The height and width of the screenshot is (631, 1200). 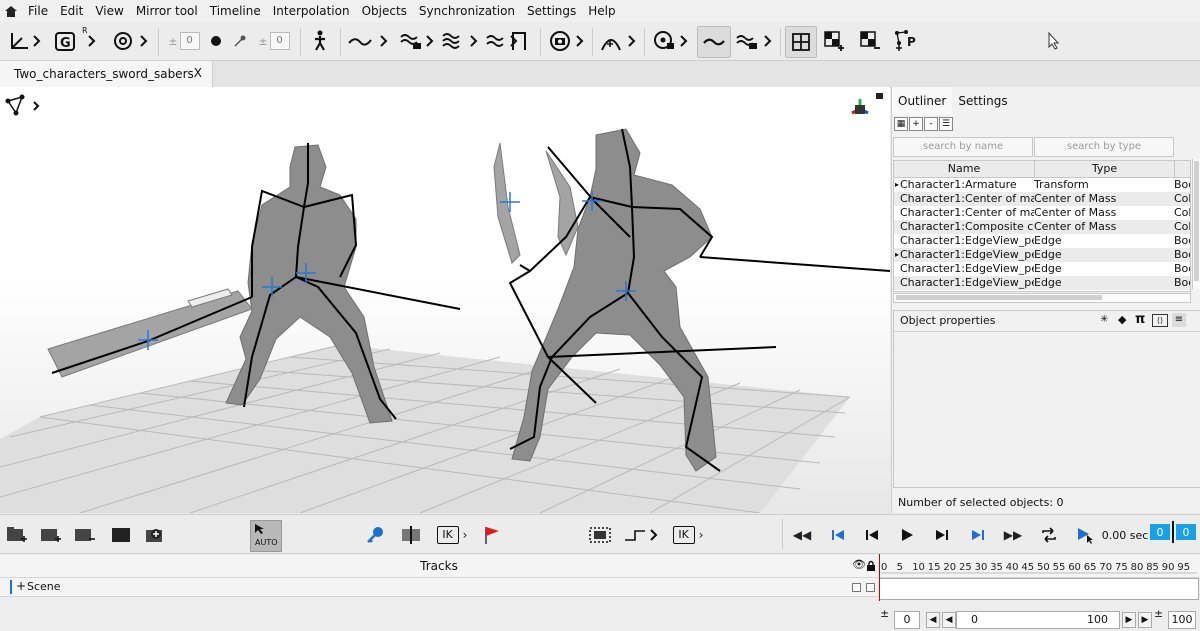 I want to click on scene-lock-checkbox, so click(x=870, y=587).